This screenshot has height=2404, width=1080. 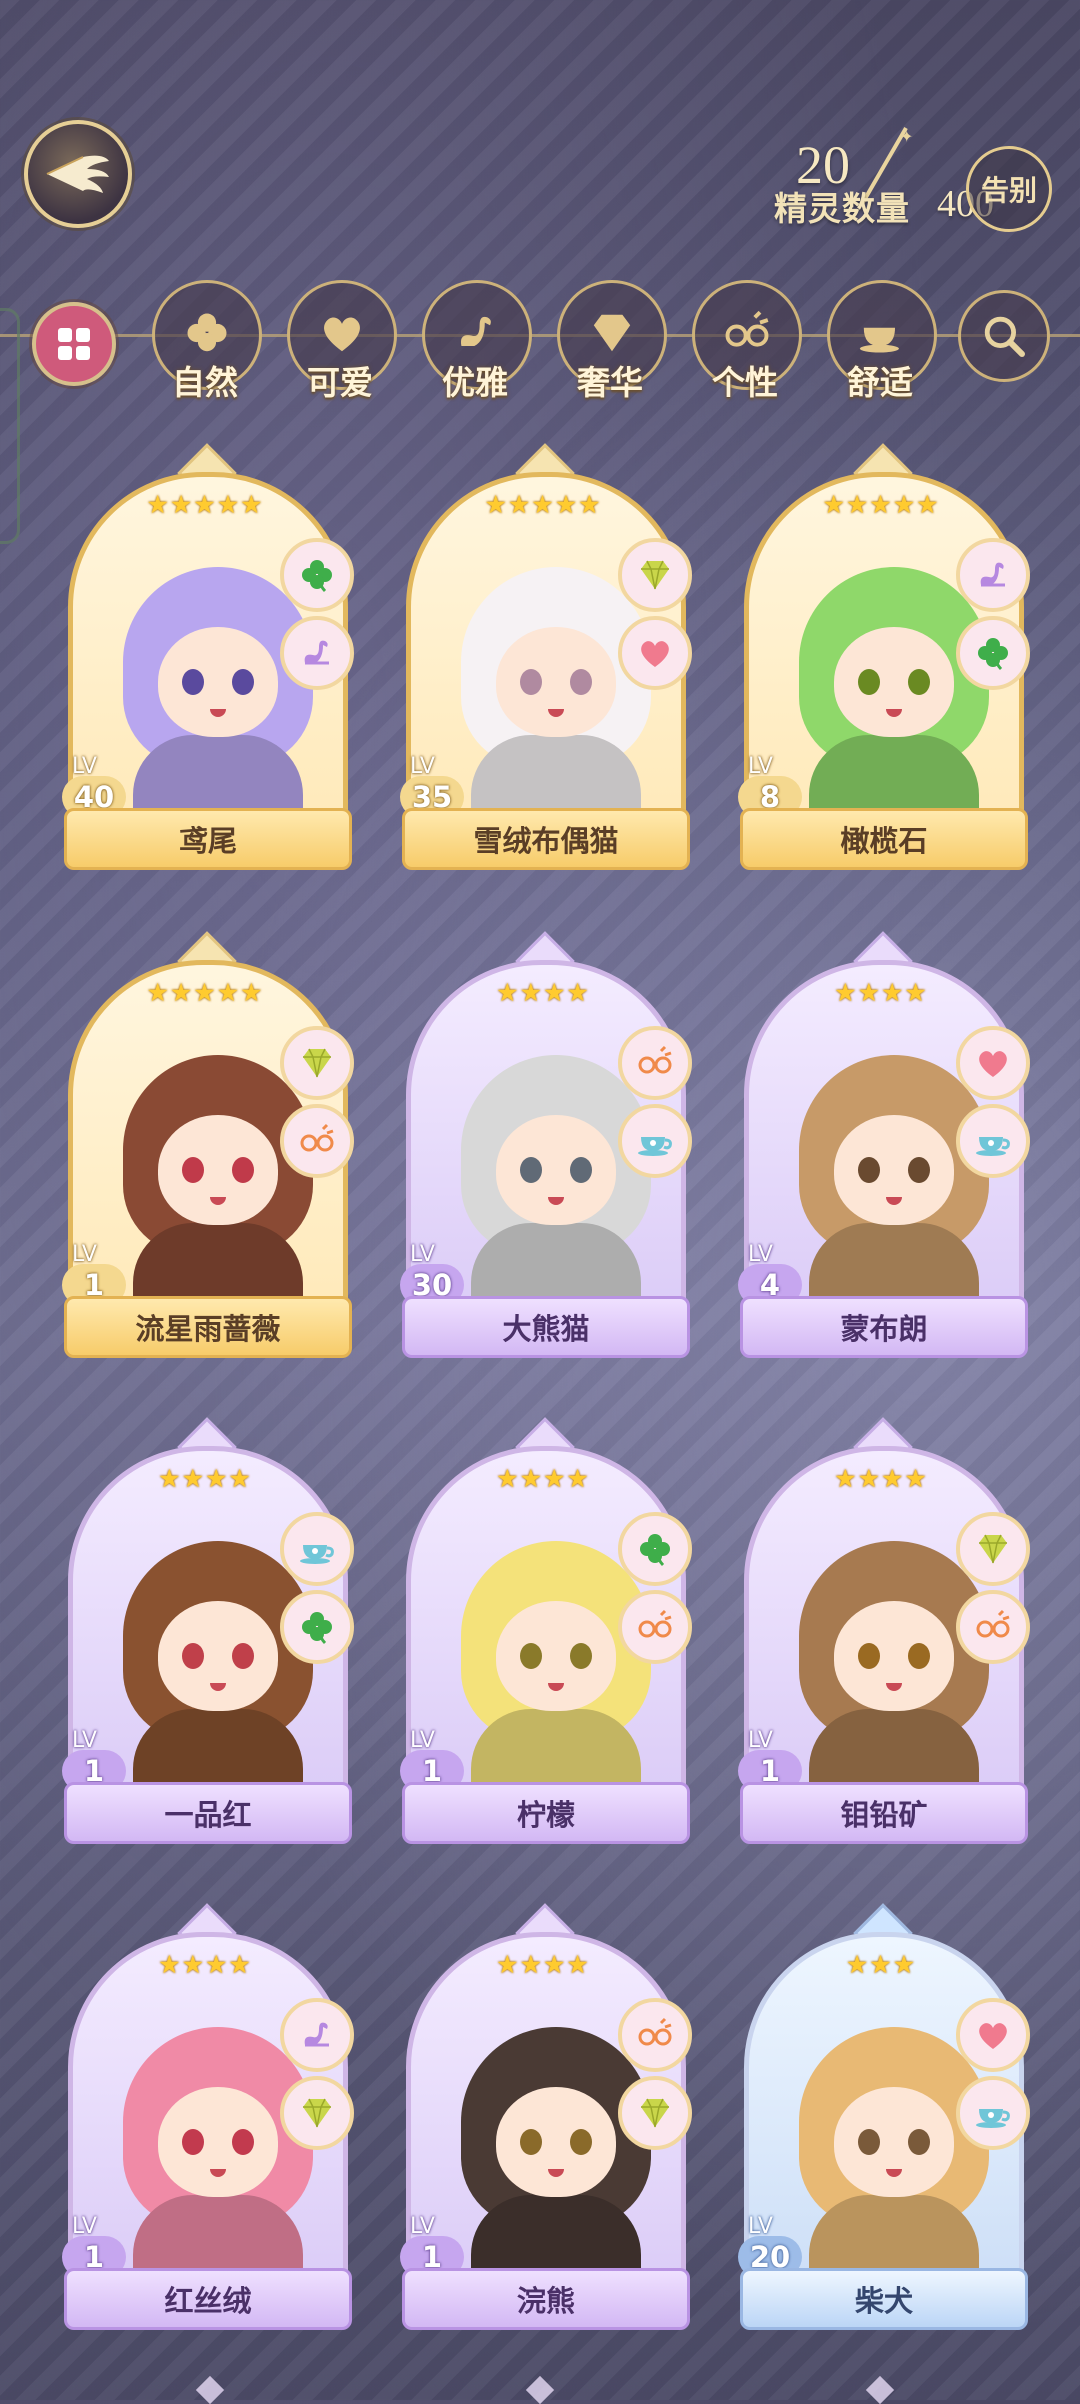 I want to click on spirit-card: ★★★ LV 20 柴犬, so click(x=883, y=2115).